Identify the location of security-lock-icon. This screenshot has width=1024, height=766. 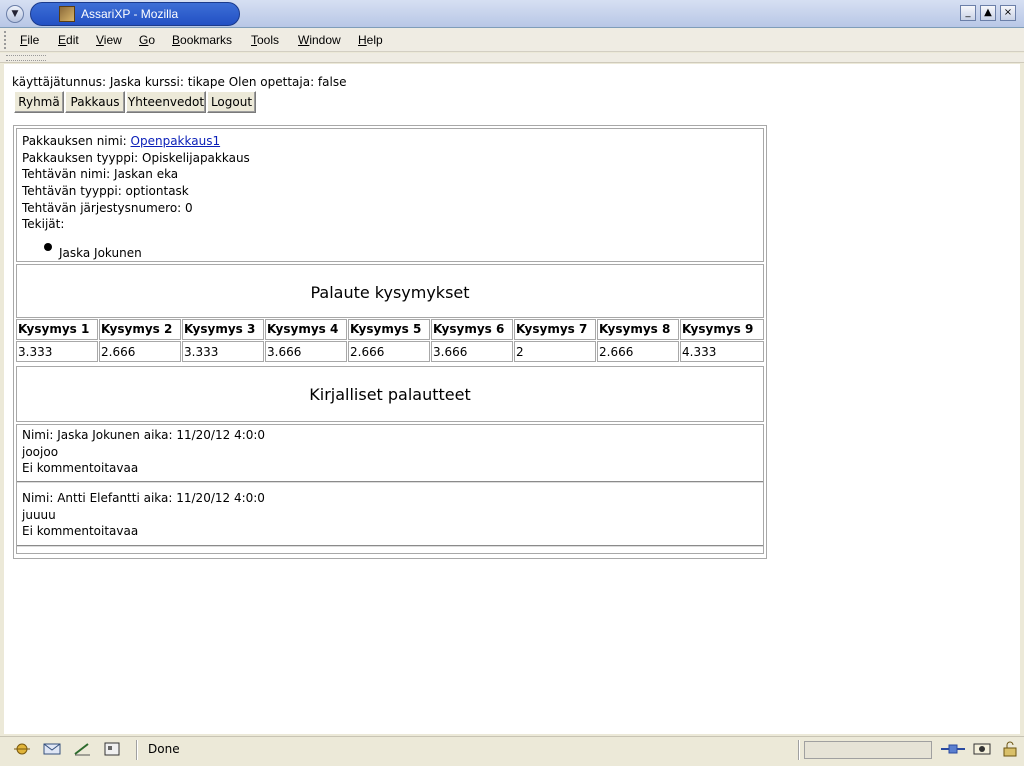
(1010, 749).